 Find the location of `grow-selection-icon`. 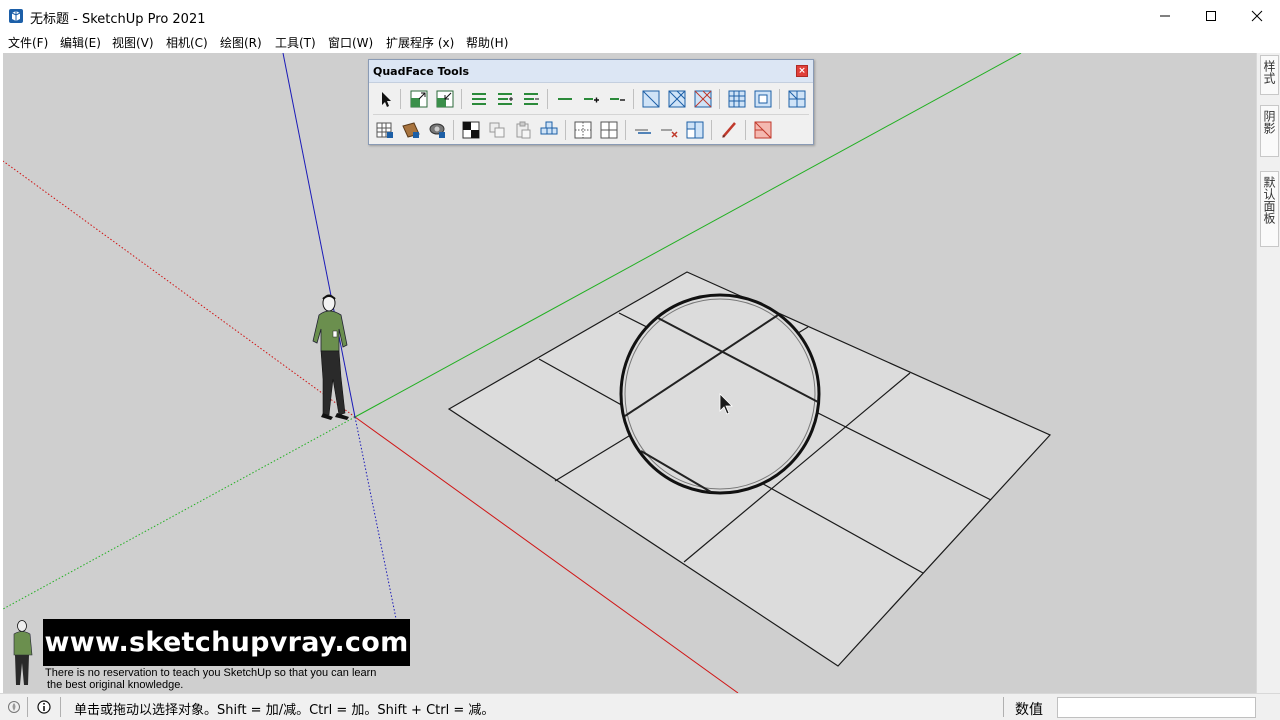

grow-selection-icon is located at coordinates (419, 99).